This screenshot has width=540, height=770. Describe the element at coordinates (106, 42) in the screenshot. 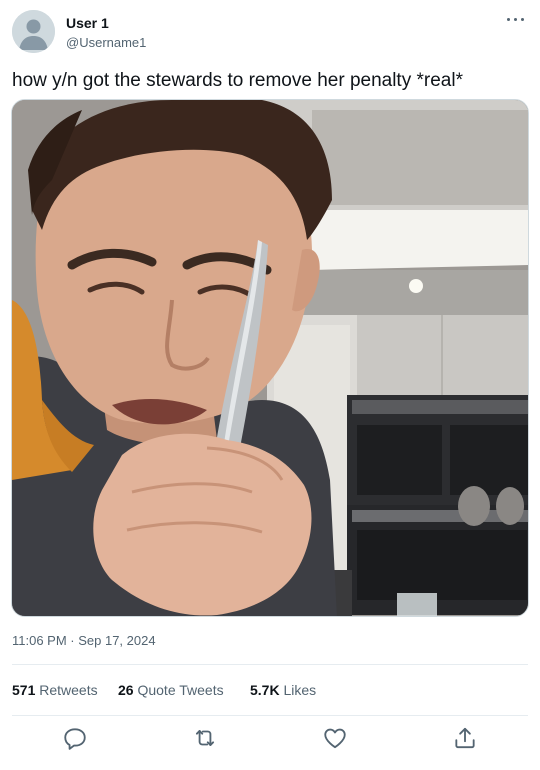

I see `username-handle: @Username1` at that location.